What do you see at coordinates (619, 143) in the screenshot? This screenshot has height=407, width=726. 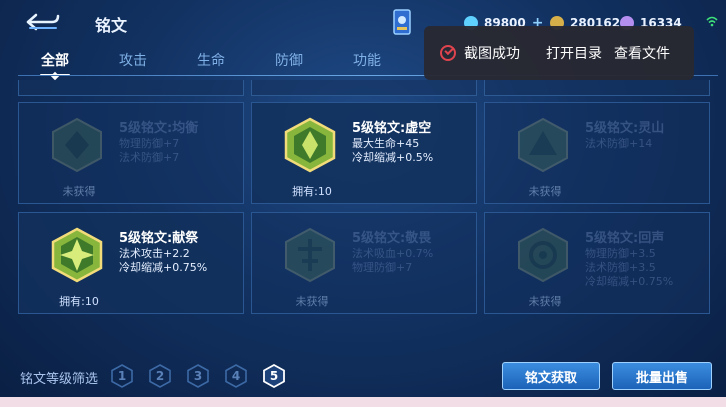 I see `rune-stat: 法术防御+14` at bounding box center [619, 143].